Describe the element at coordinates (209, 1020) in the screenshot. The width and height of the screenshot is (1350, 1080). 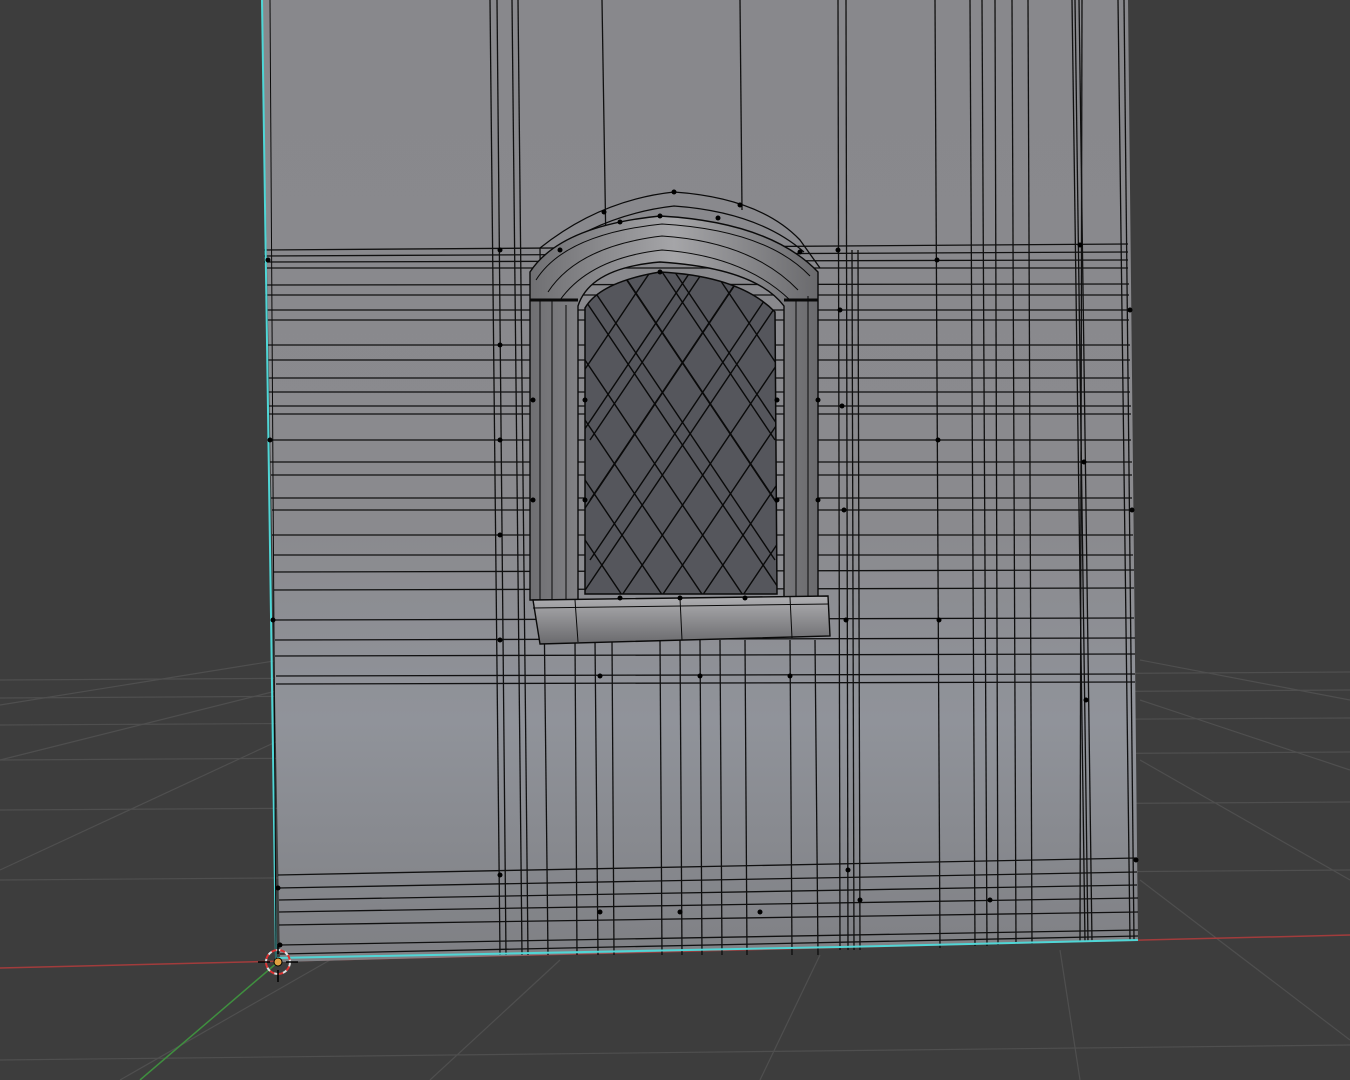
I see `y-axis-line` at that location.